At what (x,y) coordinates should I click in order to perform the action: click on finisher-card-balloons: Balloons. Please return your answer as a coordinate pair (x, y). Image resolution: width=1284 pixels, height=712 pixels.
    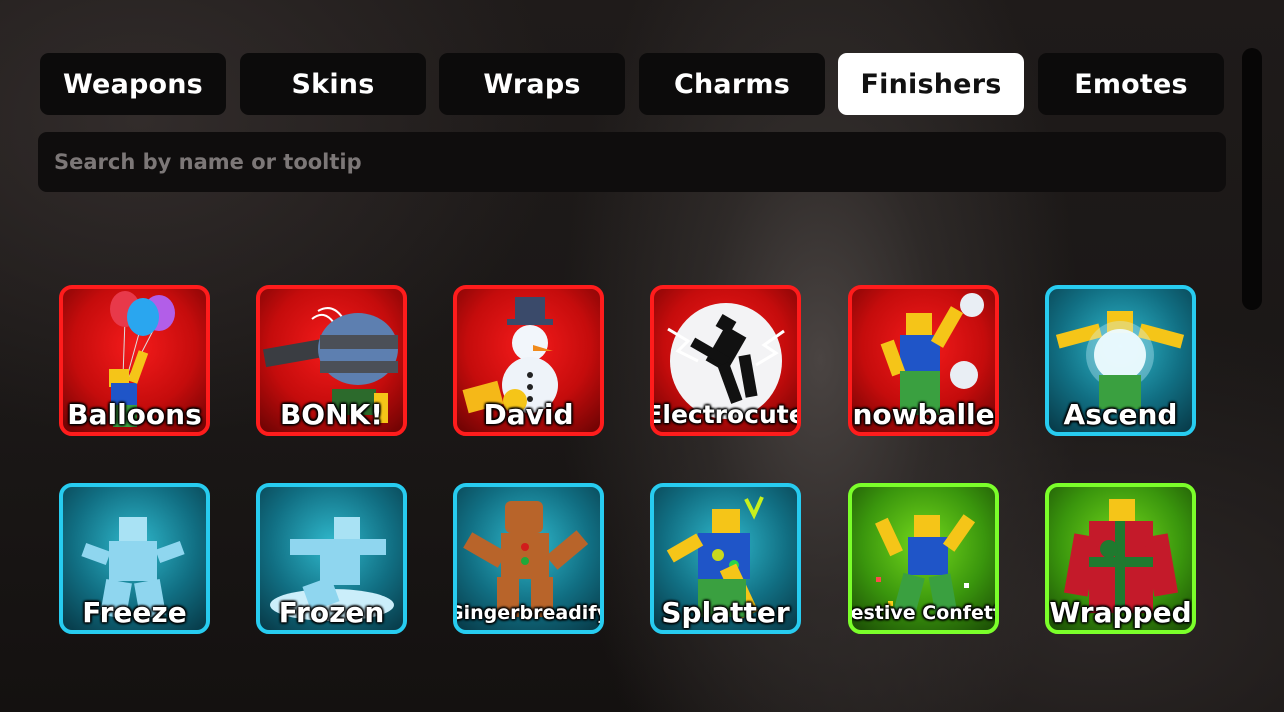
    Looking at the image, I should click on (134, 360).